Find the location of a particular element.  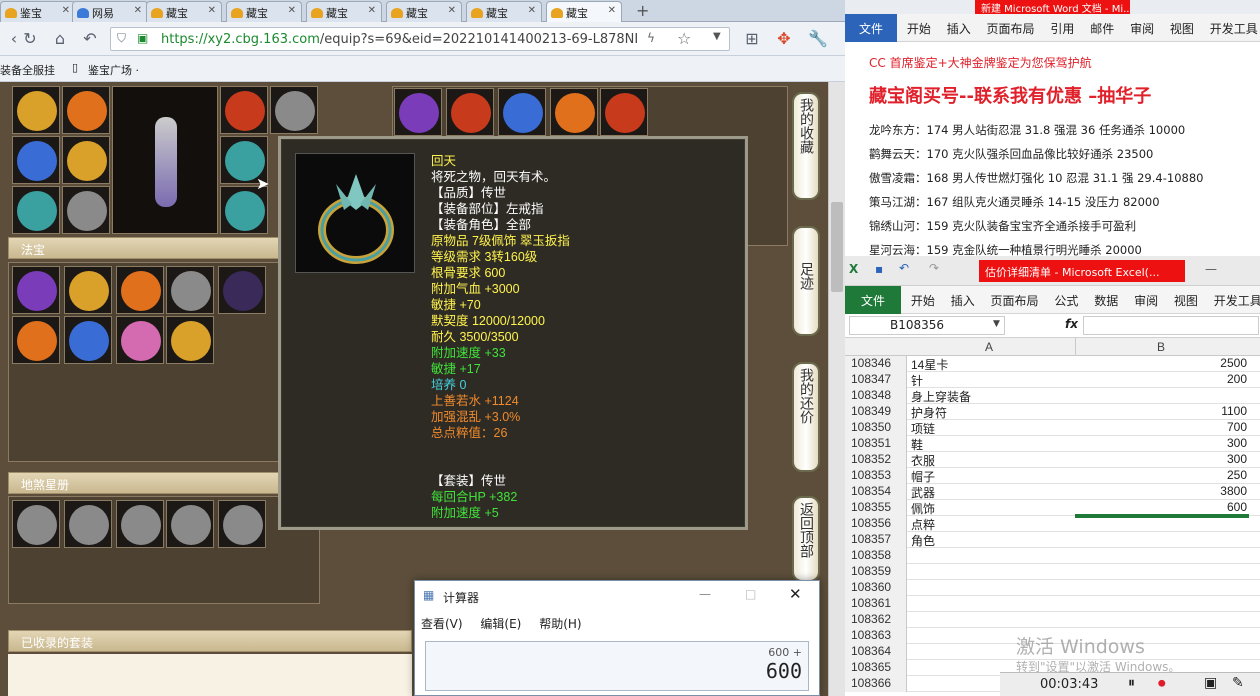

page-scrollbar is located at coordinates (836, 389).